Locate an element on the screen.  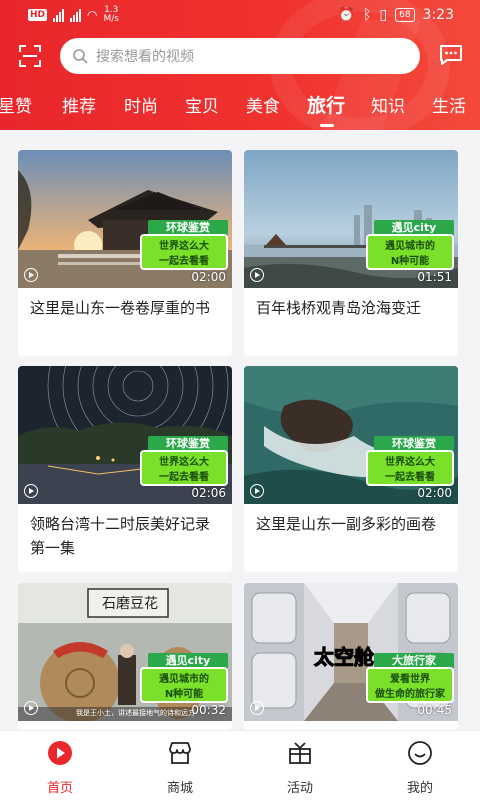
nav-profile: 我的 is located at coordinates (420, 767).